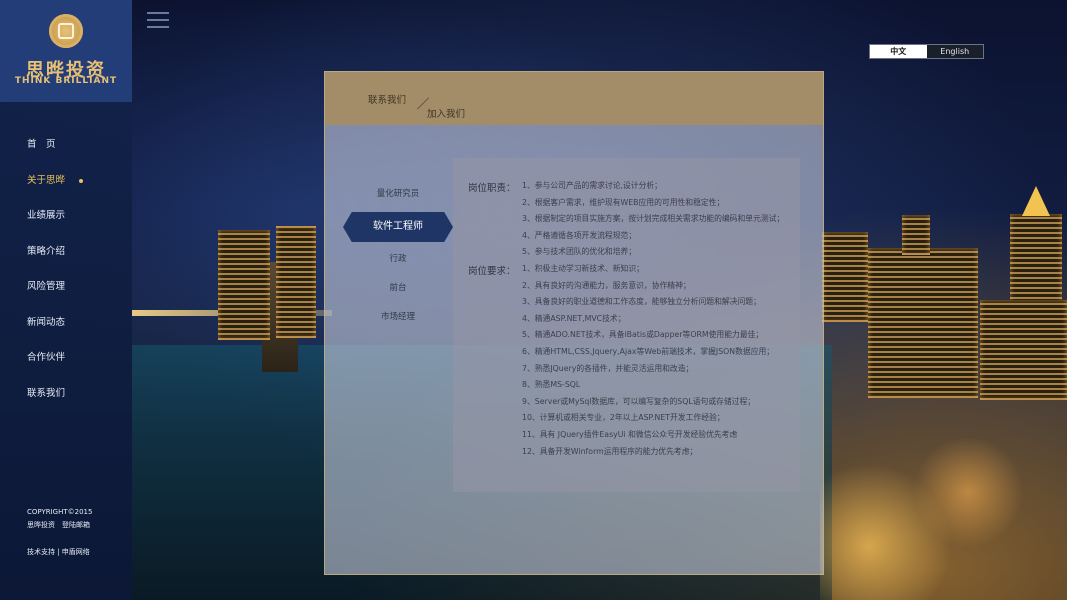 The width and height of the screenshot is (1067, 600). Describe the element at coordinates (574, 98) in the screenshot. I see `breadcrumb: 联系我们 加入我们` at that location.